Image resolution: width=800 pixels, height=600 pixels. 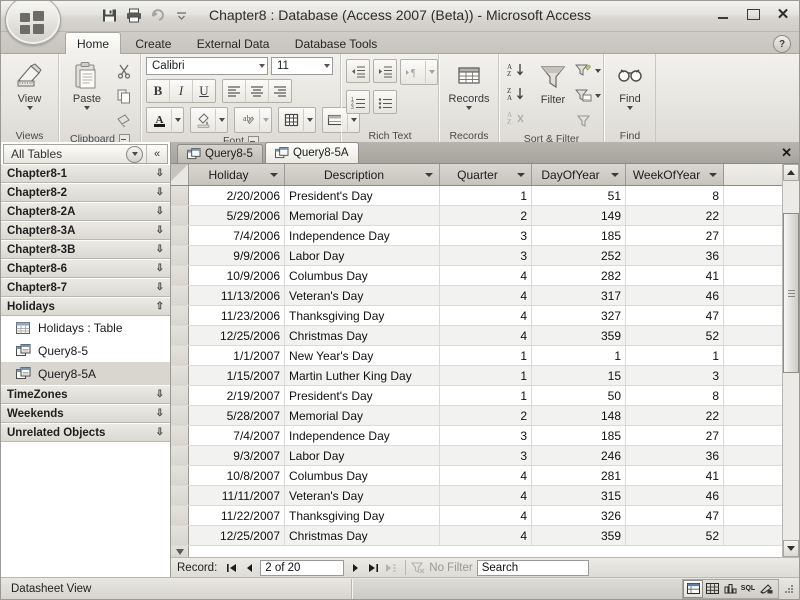 I want to click on vertical-scrollbar, so click(x=790, y=360).